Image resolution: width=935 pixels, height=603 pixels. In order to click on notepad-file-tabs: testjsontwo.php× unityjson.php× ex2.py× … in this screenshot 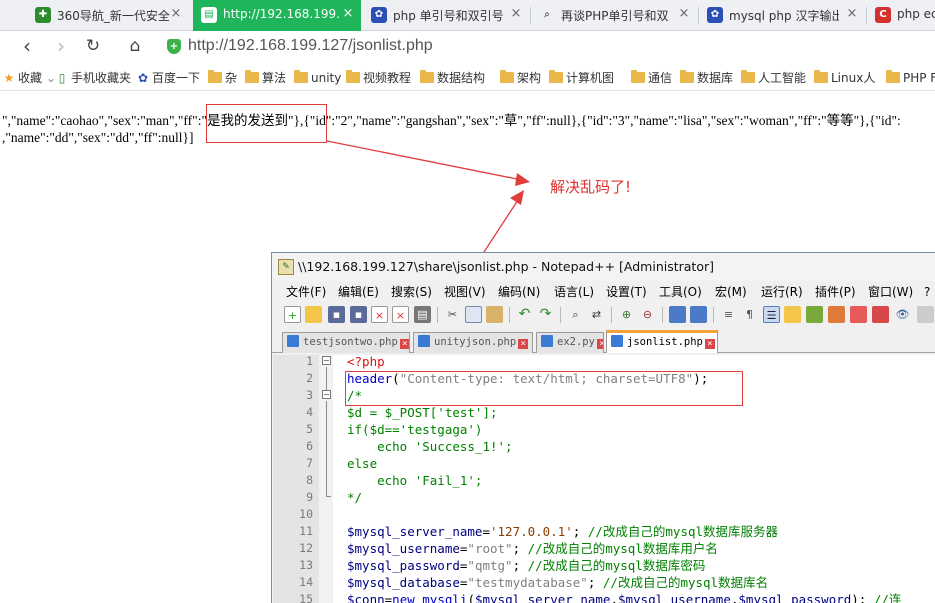, I will do `click(603, 341)`.